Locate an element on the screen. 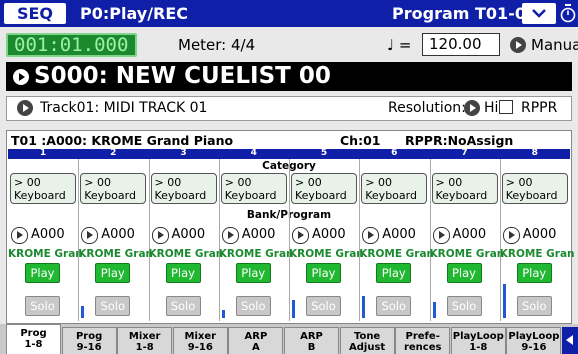  tab-label: ARP is located at coordinates (311, 336).